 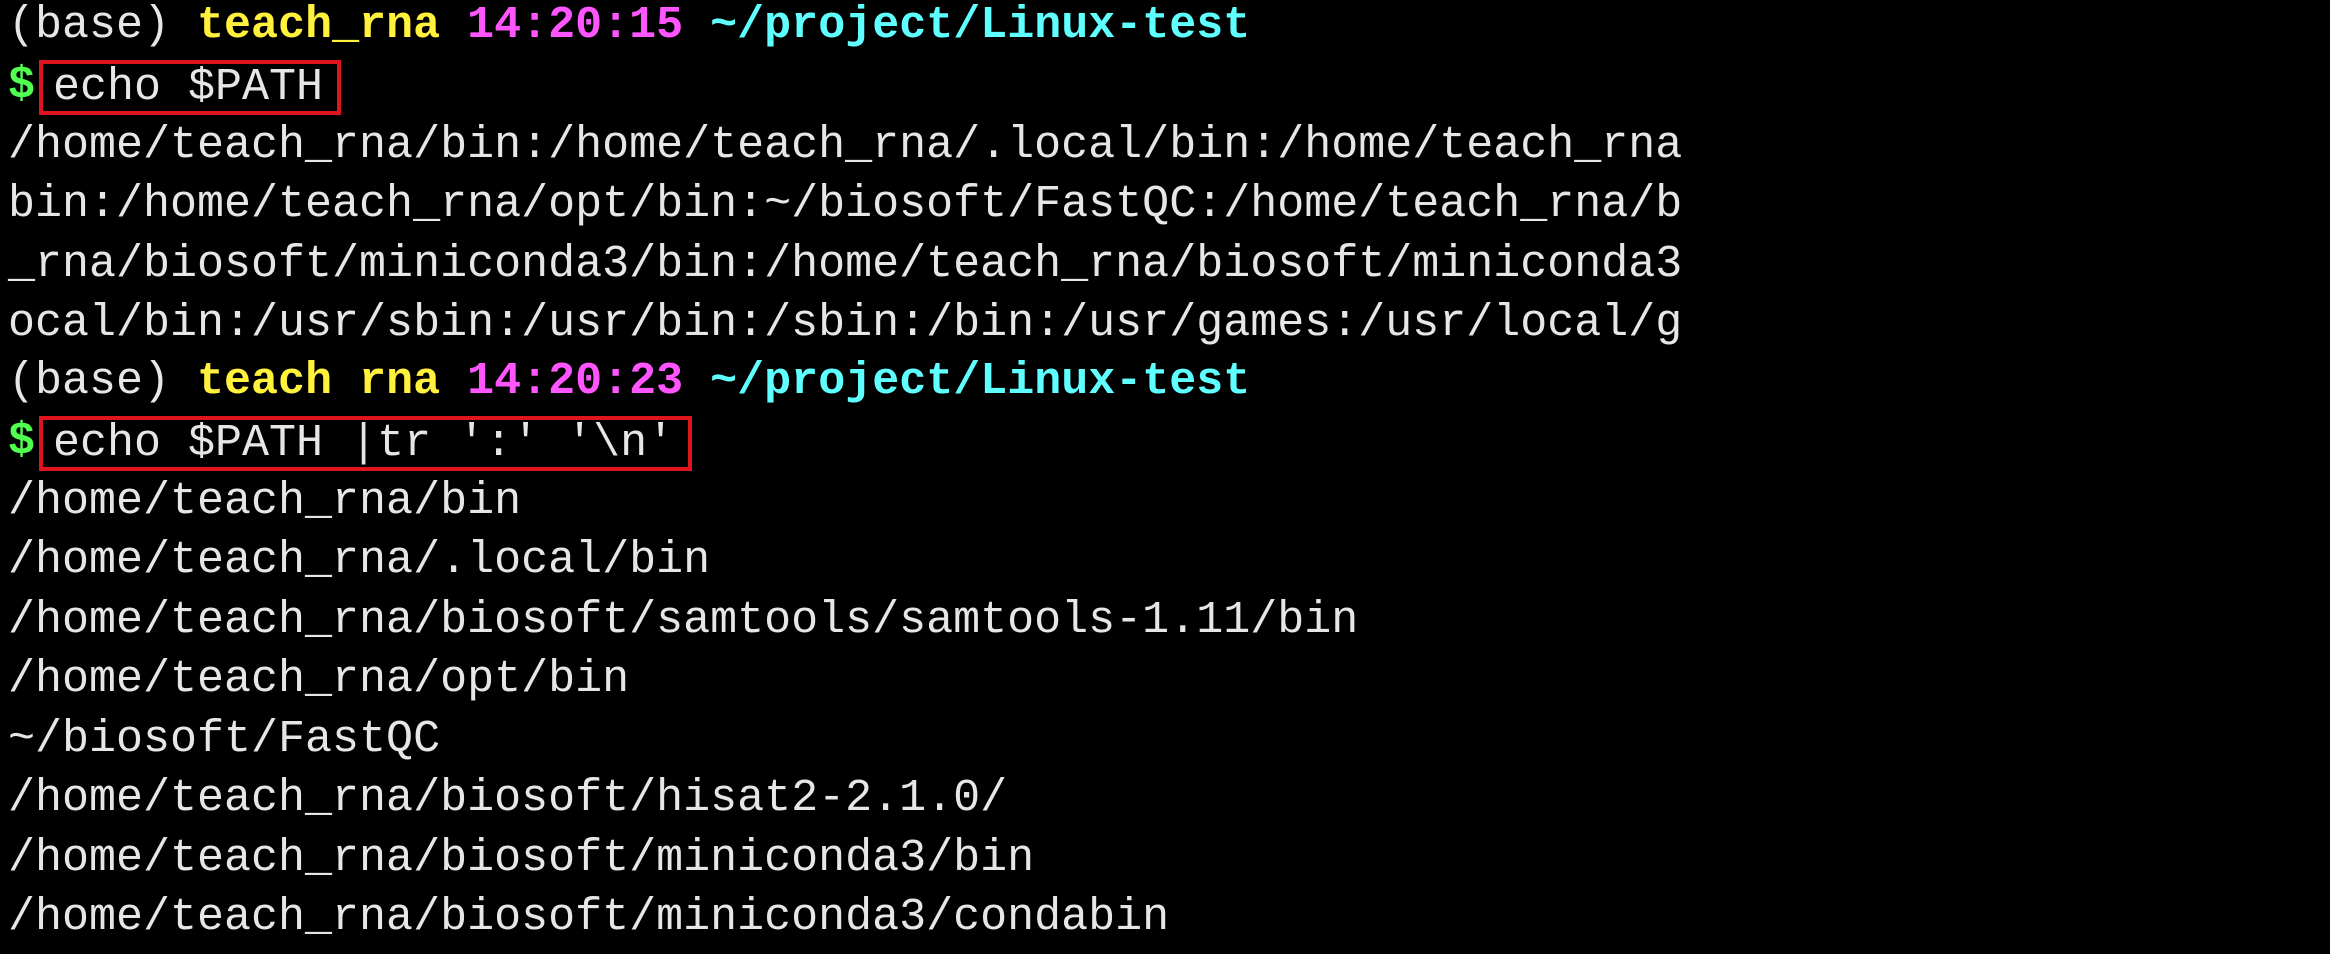 What do you see at coordinates (508, 798) in the screenshot?
I see `output-line: /home/teach_rna/biosoft/hisat2-2.1.0/` at bounding box center [508, 798].